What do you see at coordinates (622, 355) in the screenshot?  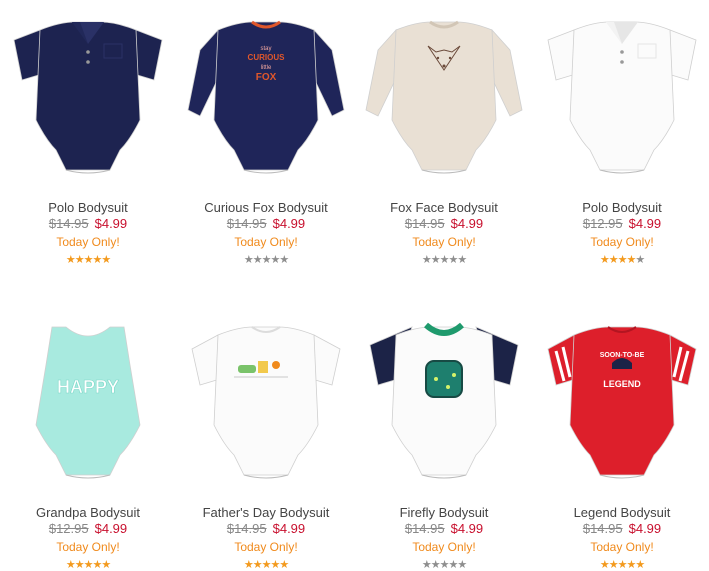 I see `svg-text: SOON-TO-BE` at bounding box center [622, 355].